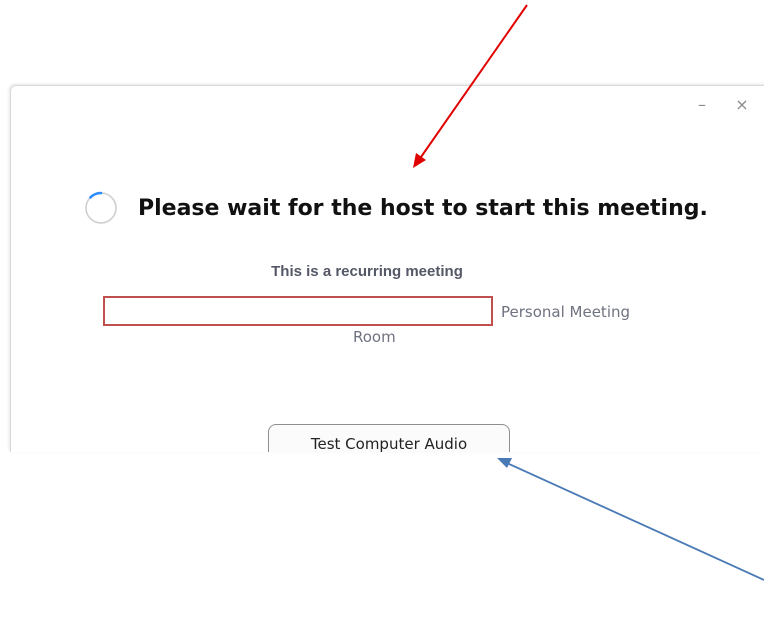 Image resolution: width=764 pixels, height=621 pixels. What do you see at coordinates (635, 521) in the screenshot?
I see `blue-annotation-arrow` at bounding box center [635, 521].